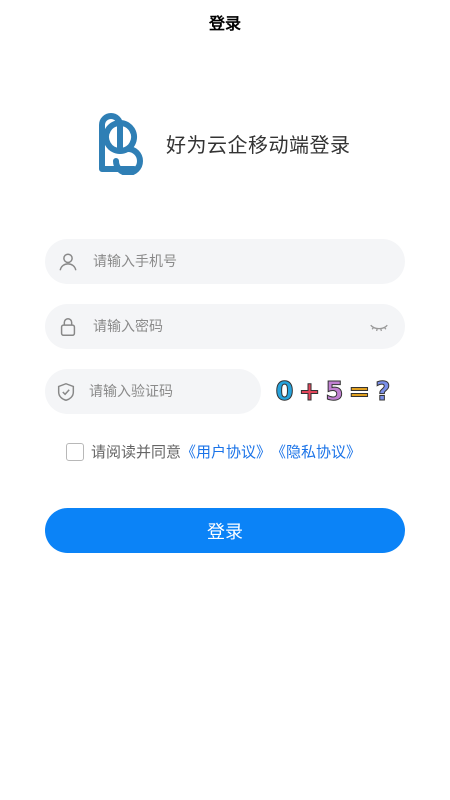 The height and width of the screenshot is (800, 450). What do you see at coordinates (136, 452) in the screenshot?
I see `agreement-prefix: 请阅读并同意` at bounding box center [136, 452].